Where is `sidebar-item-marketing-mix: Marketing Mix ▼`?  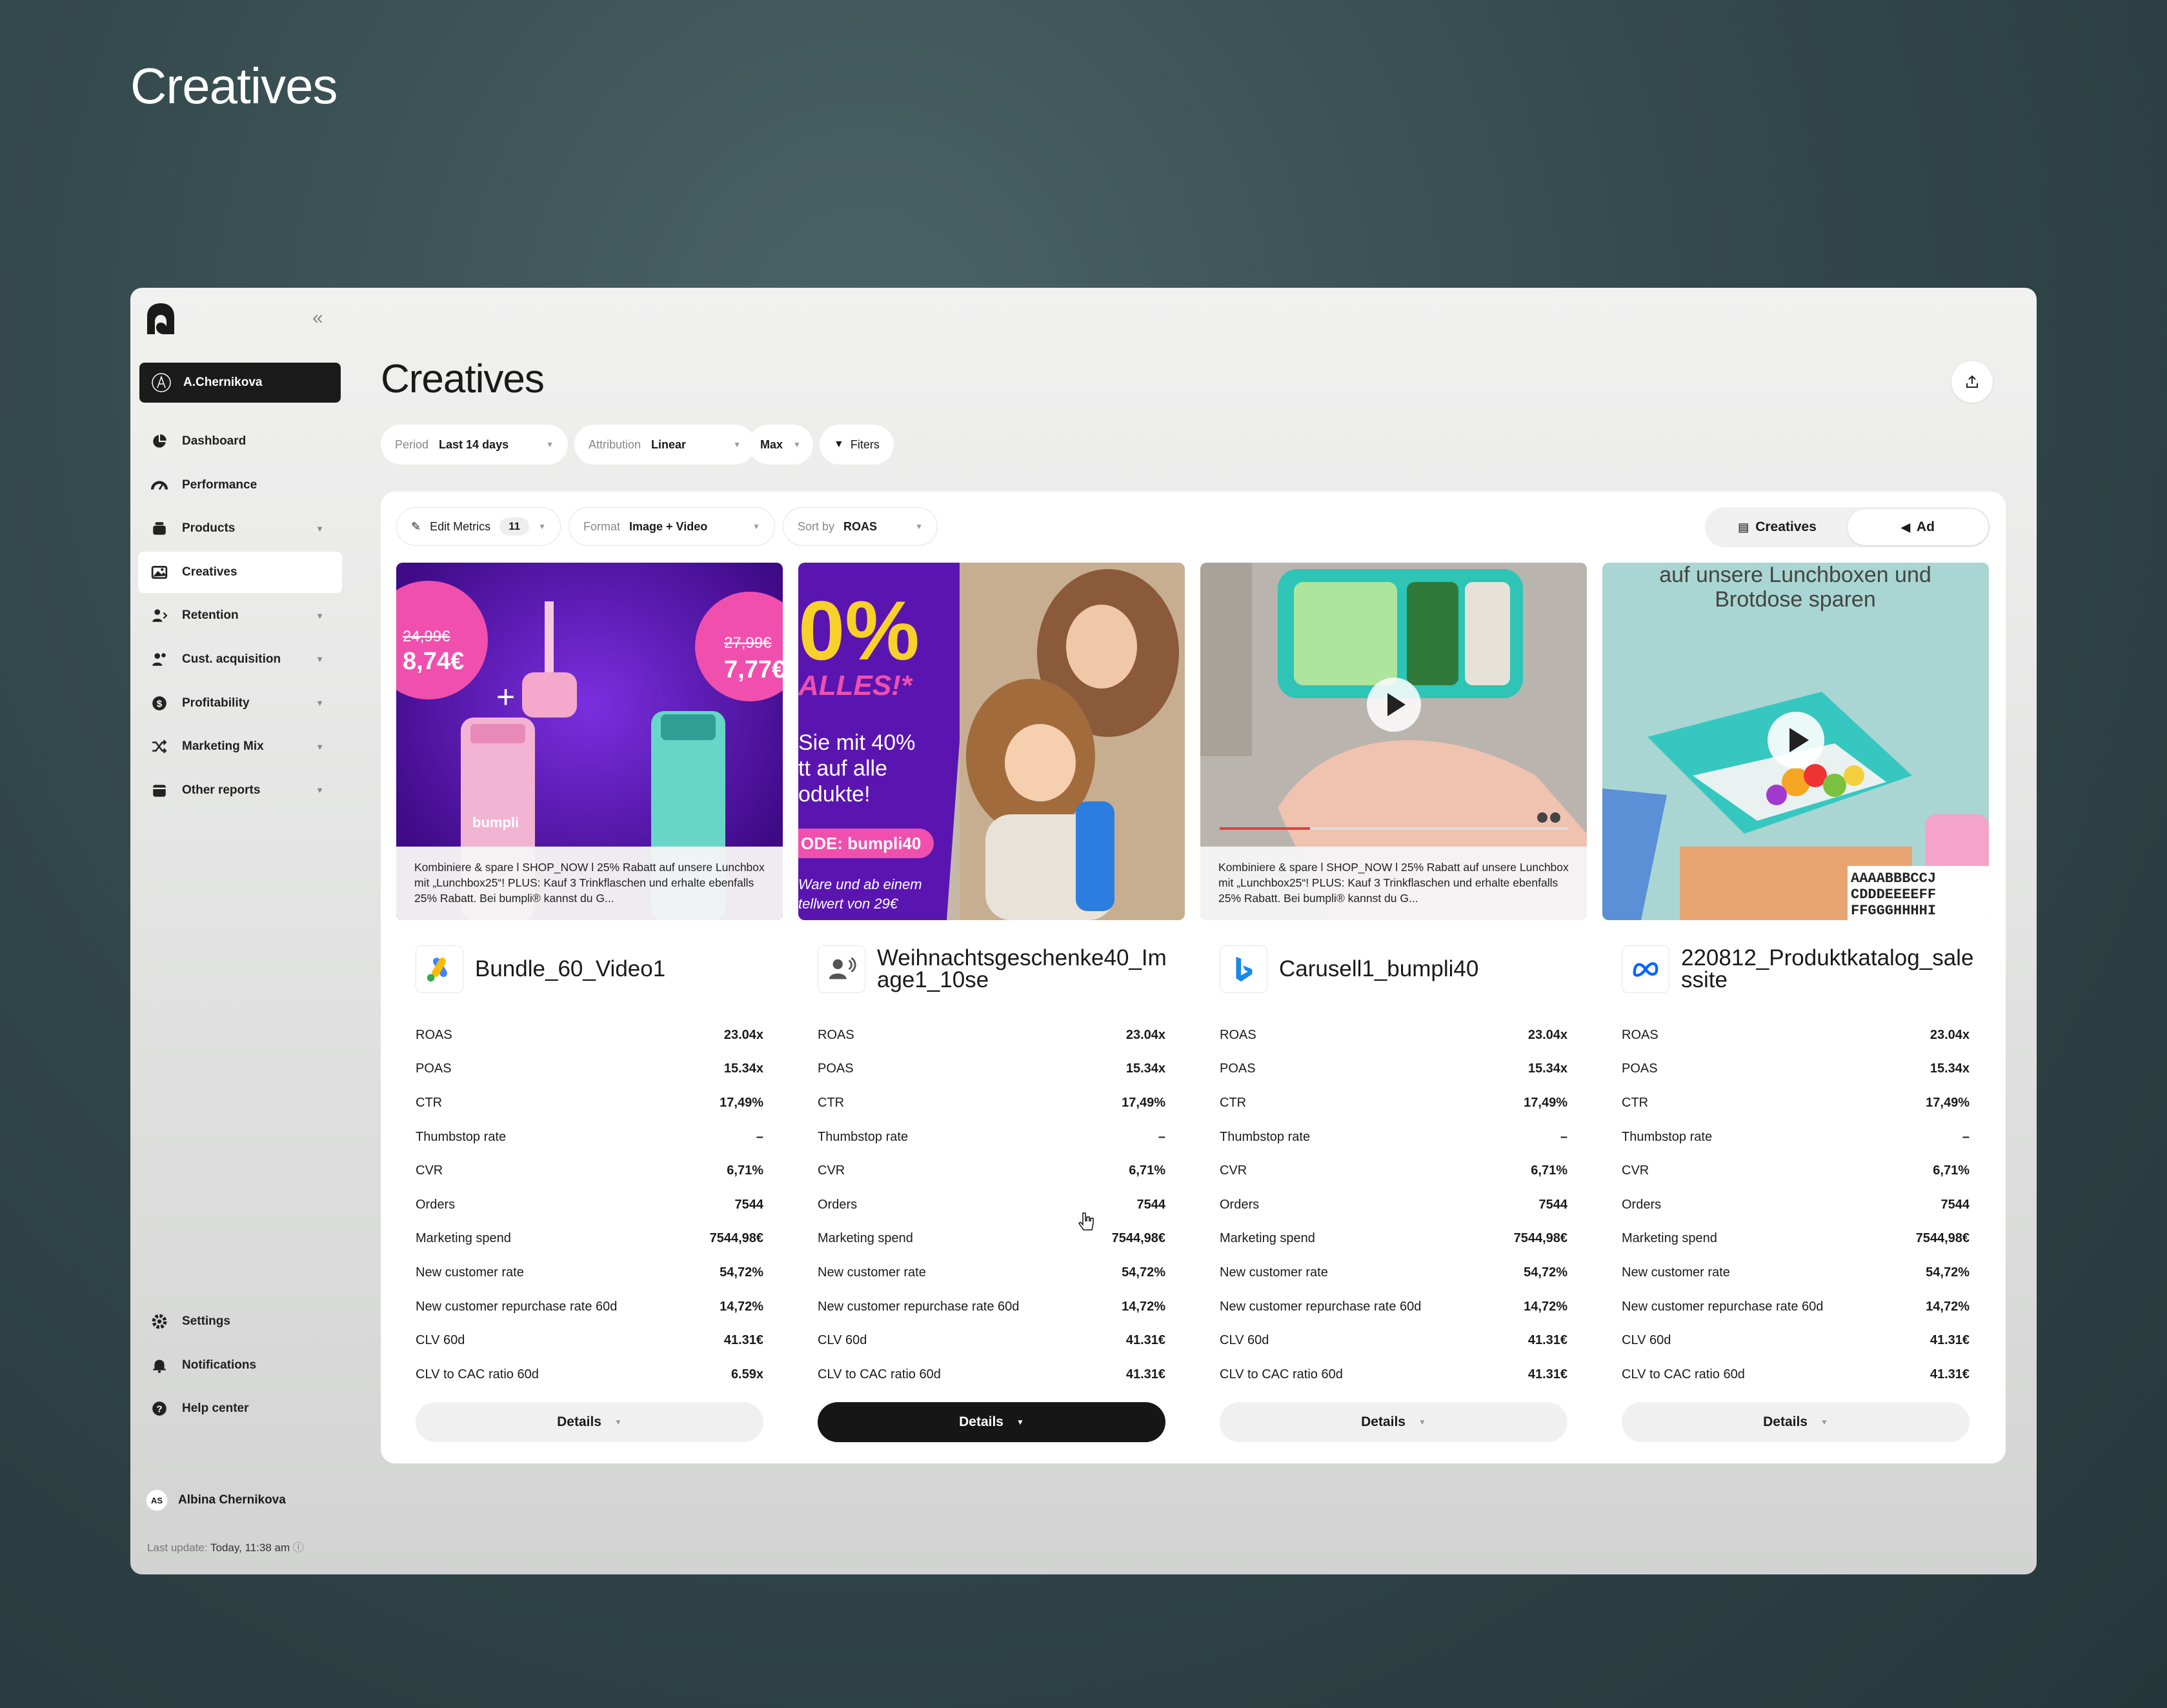
sidebar-item-marketing-mix: Marketing Mix ▼ is located at coordinates (240, 746).